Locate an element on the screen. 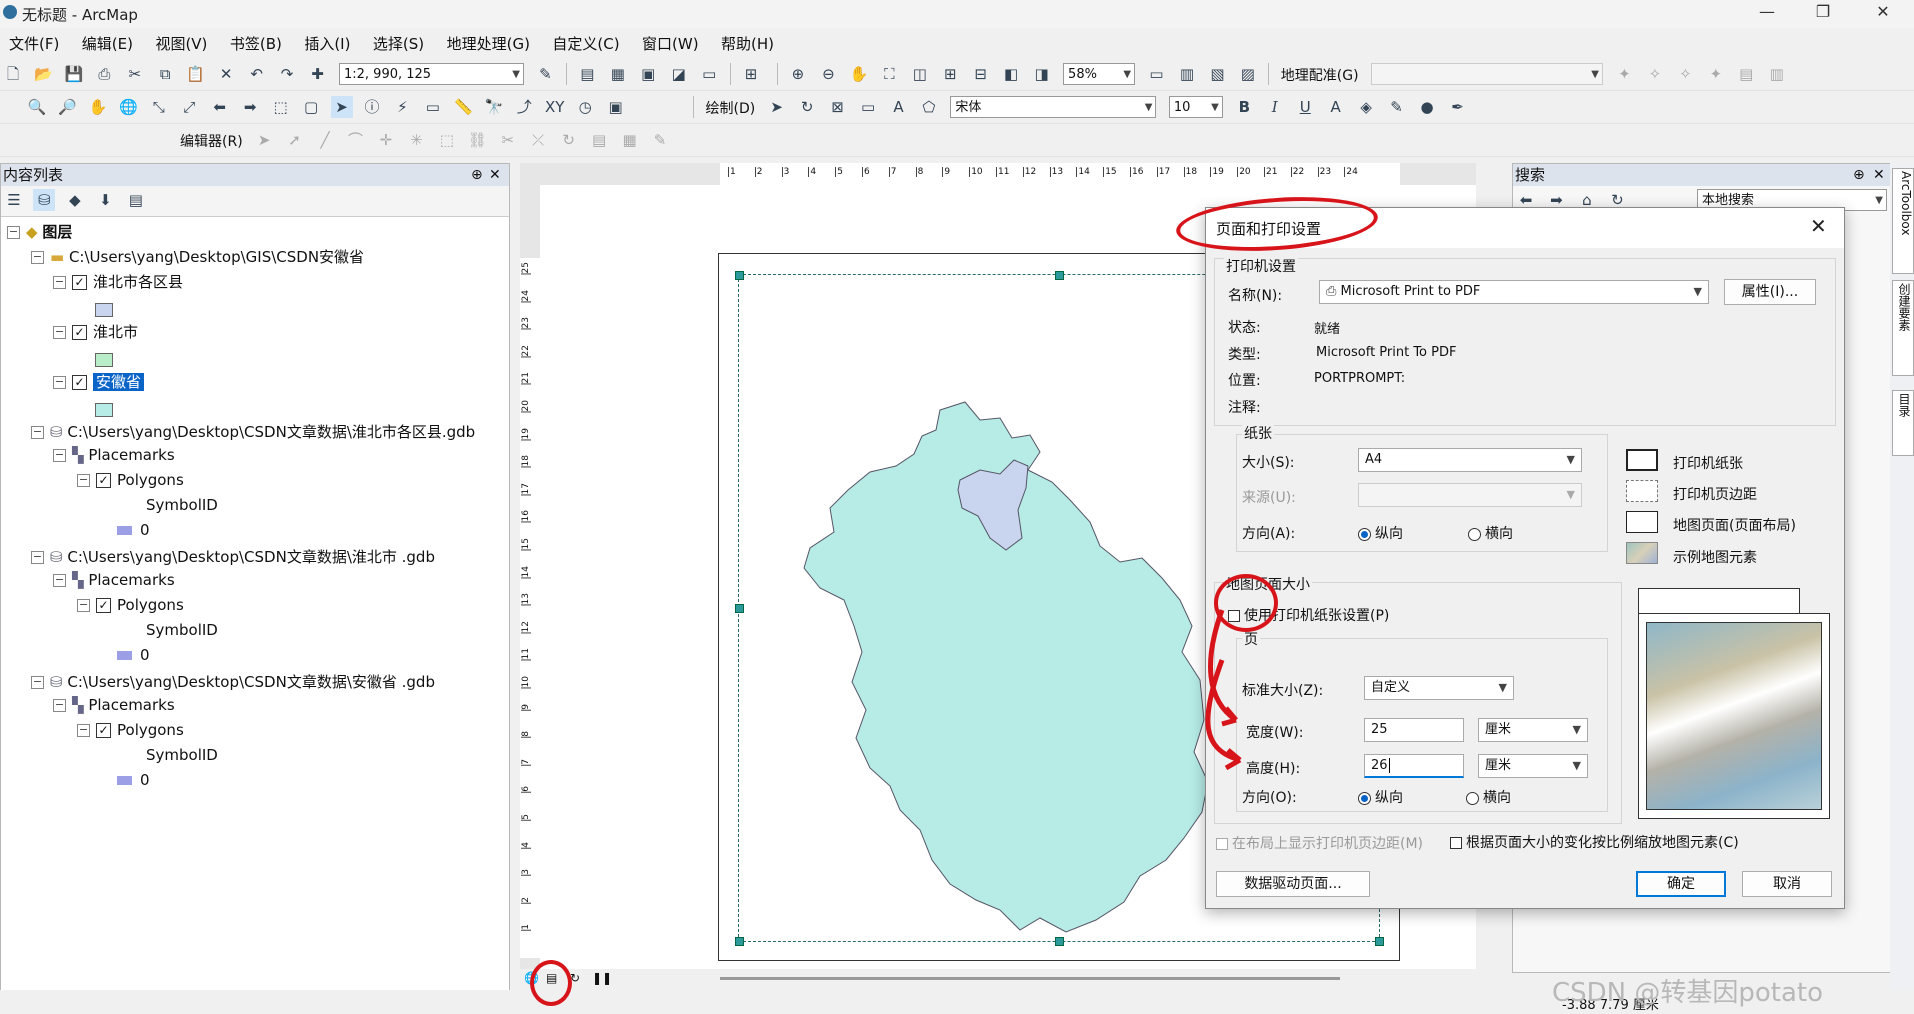  print-icon: ⎙ is located at coordinates (104, 74).